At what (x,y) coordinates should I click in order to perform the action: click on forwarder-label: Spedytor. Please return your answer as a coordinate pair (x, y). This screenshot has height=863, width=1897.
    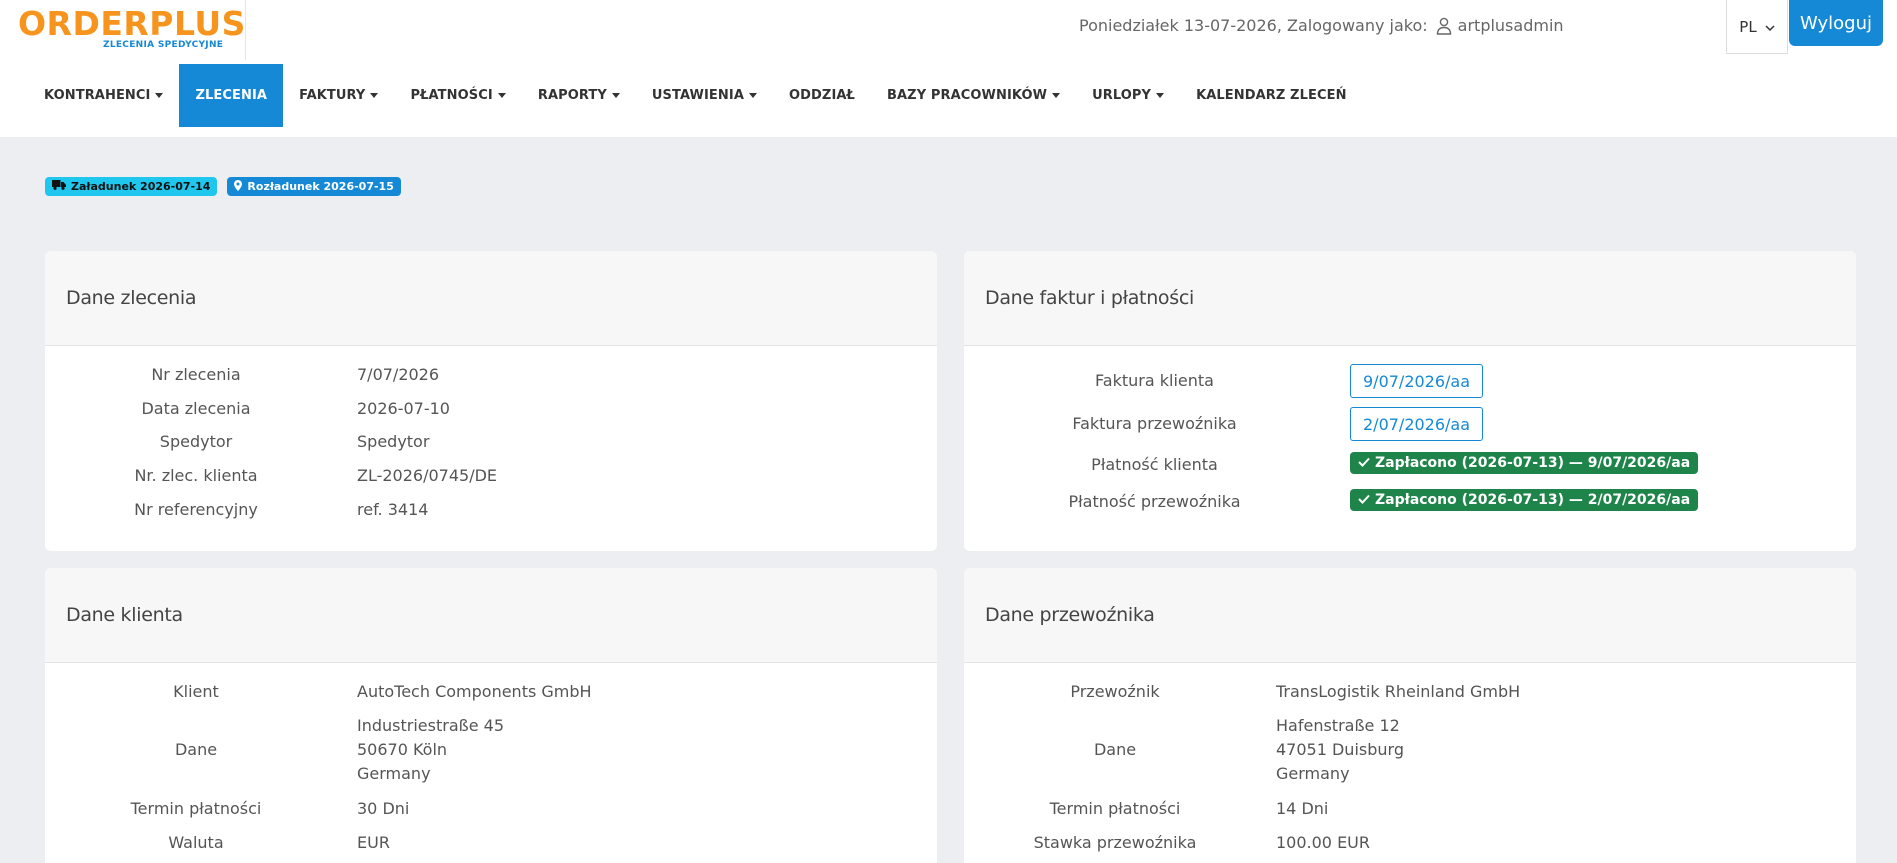
    Looking at the image, I should click on (196, 441).